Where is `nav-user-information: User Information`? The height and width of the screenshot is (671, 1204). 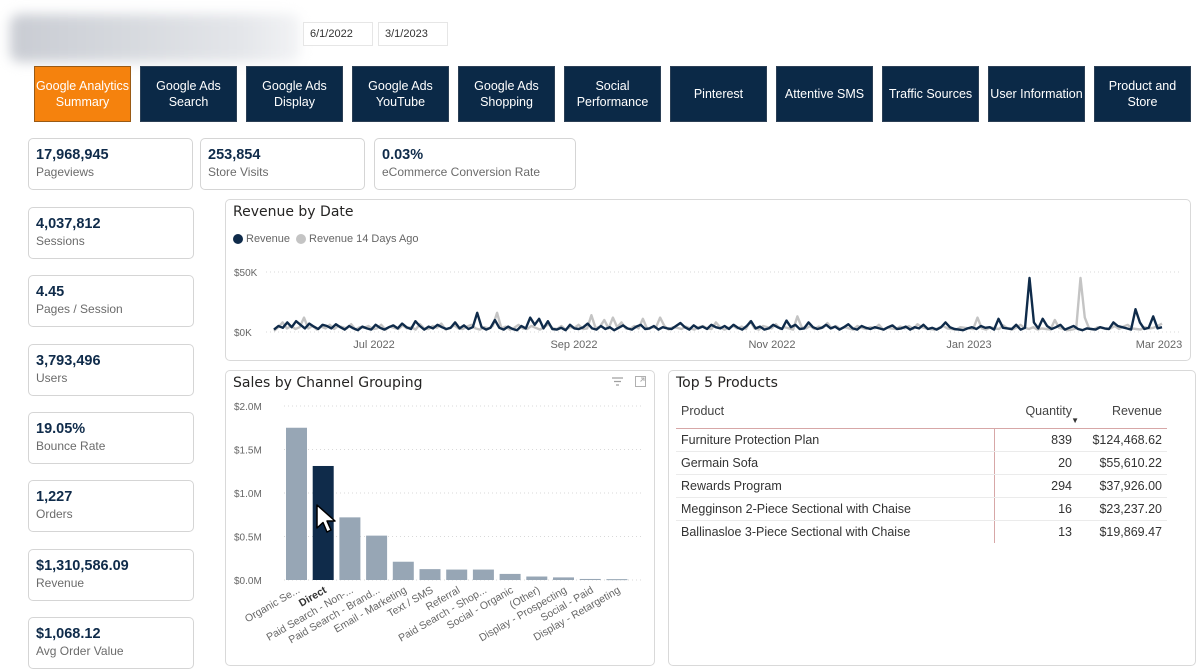 nav-user-information: User Information is located at coordinates (1036, 94).